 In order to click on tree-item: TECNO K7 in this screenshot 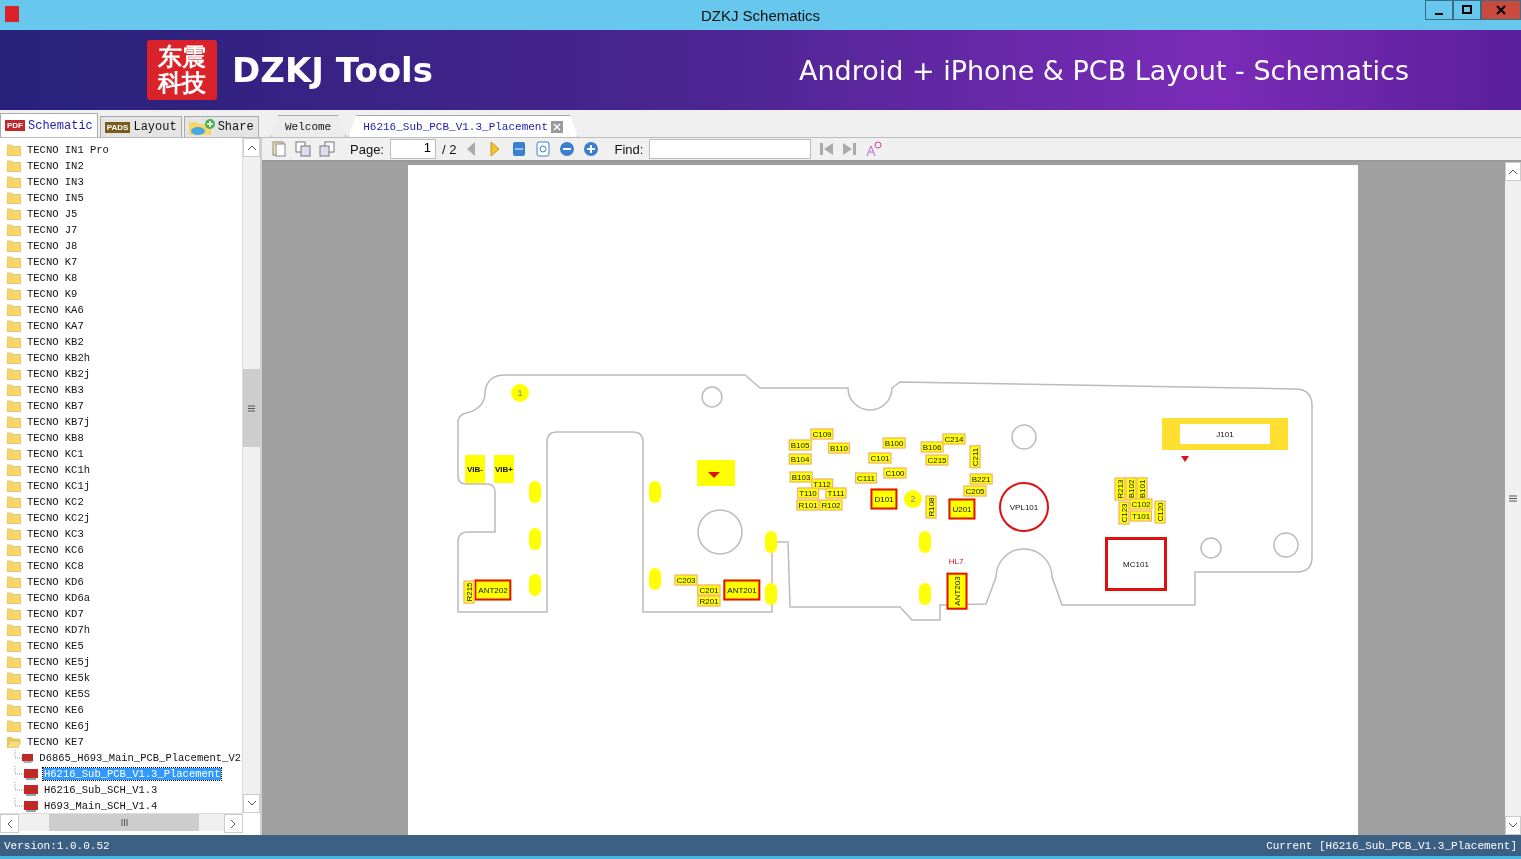, I will do `click(52, 262)`.